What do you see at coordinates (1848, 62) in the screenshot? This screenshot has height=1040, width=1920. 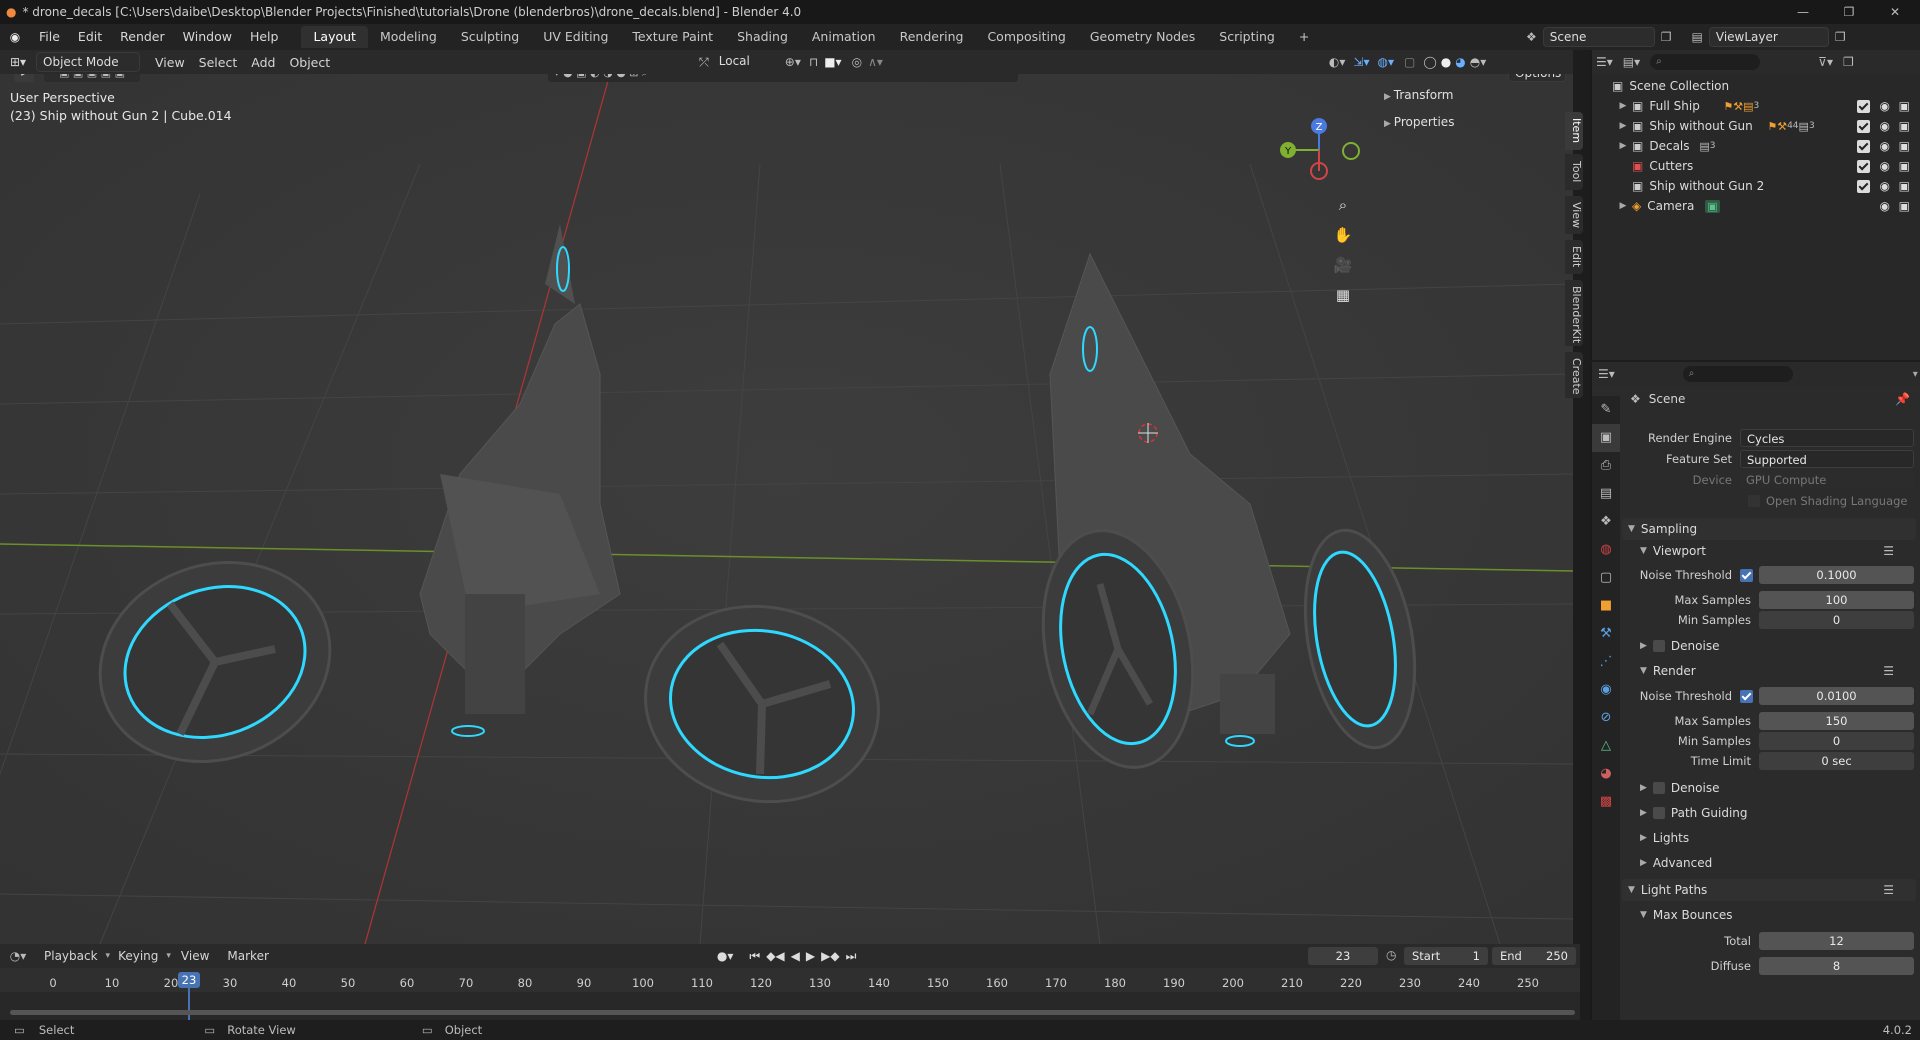 I see `new-collection-icon: ❐` at bounding box center [1848, 62].